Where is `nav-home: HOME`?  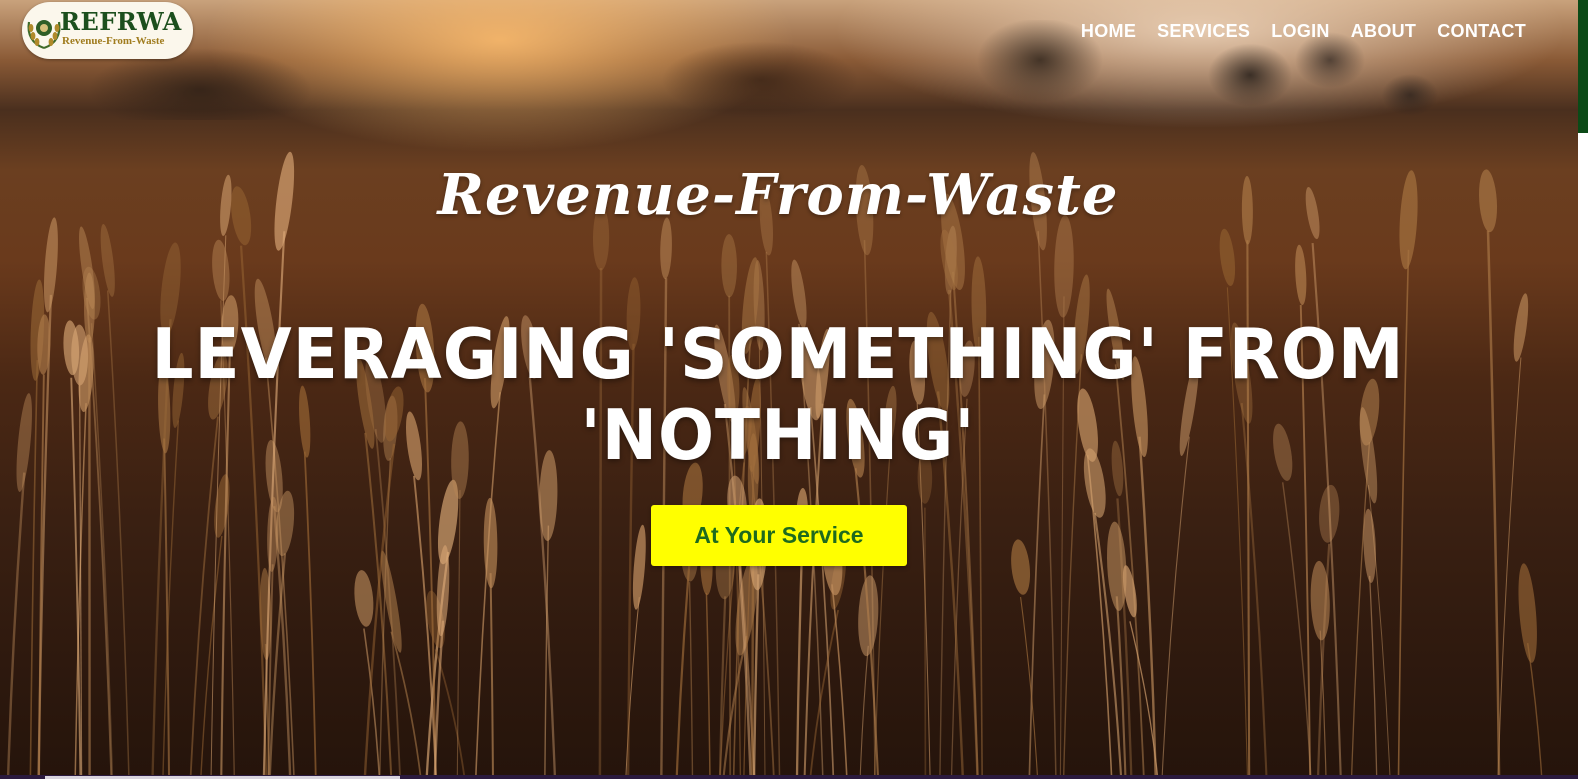
nav-home: HOME is located at coordinates (1108, 31).